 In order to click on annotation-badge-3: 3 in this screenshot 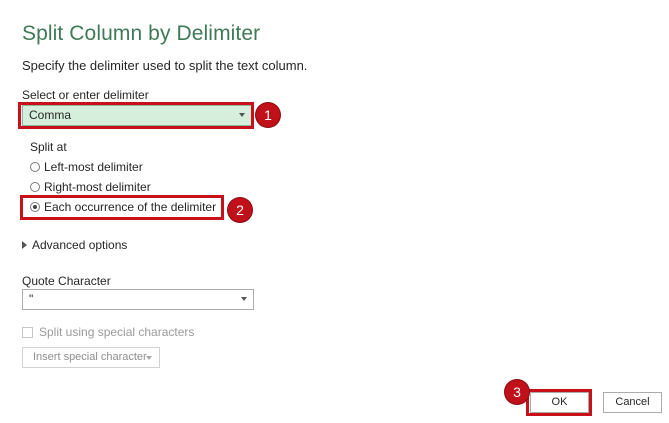, I will do `click(517, 392)`.